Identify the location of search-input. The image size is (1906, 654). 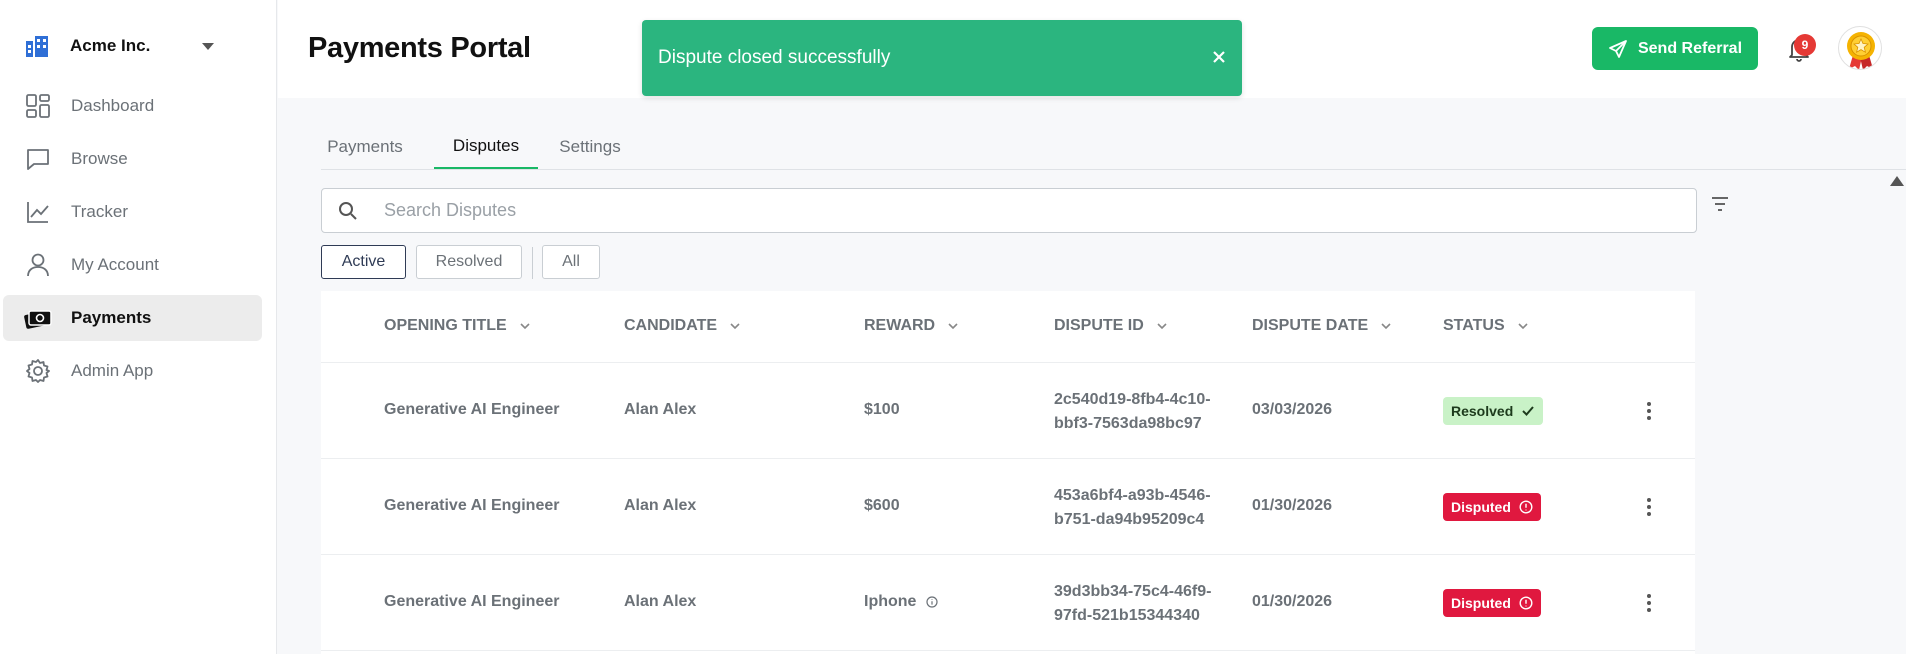
(1040, 210).